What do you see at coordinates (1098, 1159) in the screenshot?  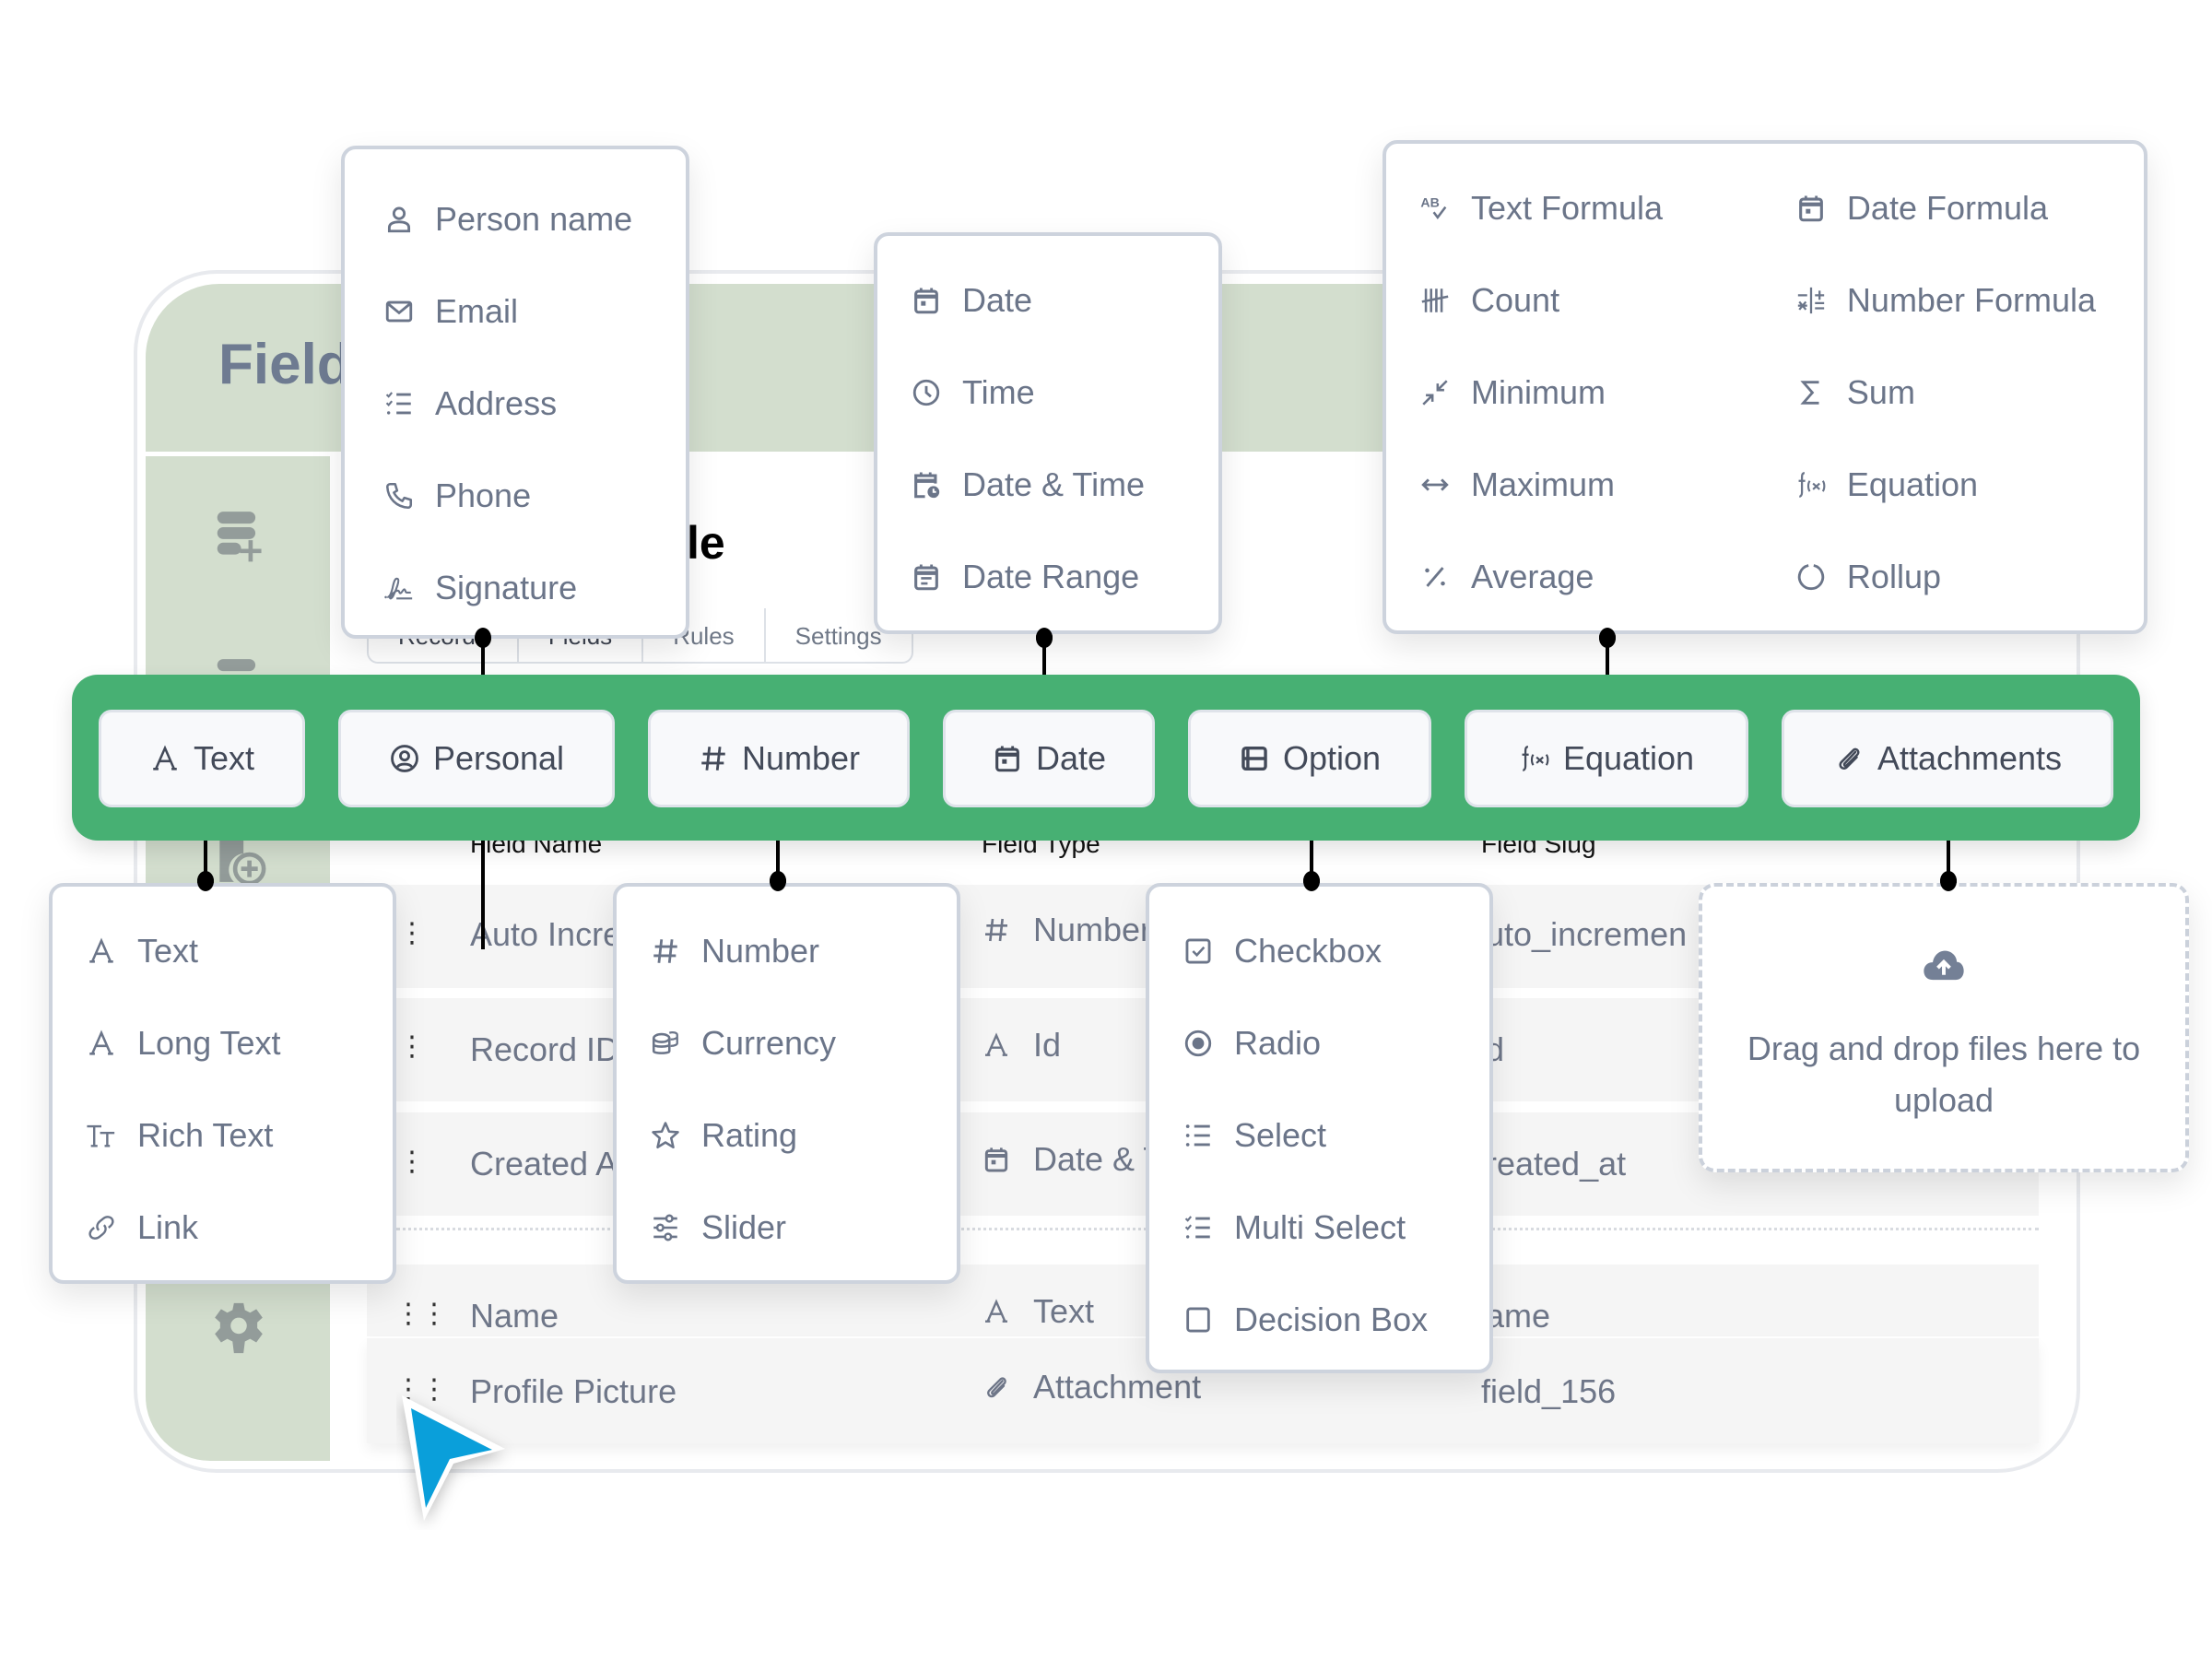 I see `field-type-label: Date & T` at bounding box center [1098, 1159].